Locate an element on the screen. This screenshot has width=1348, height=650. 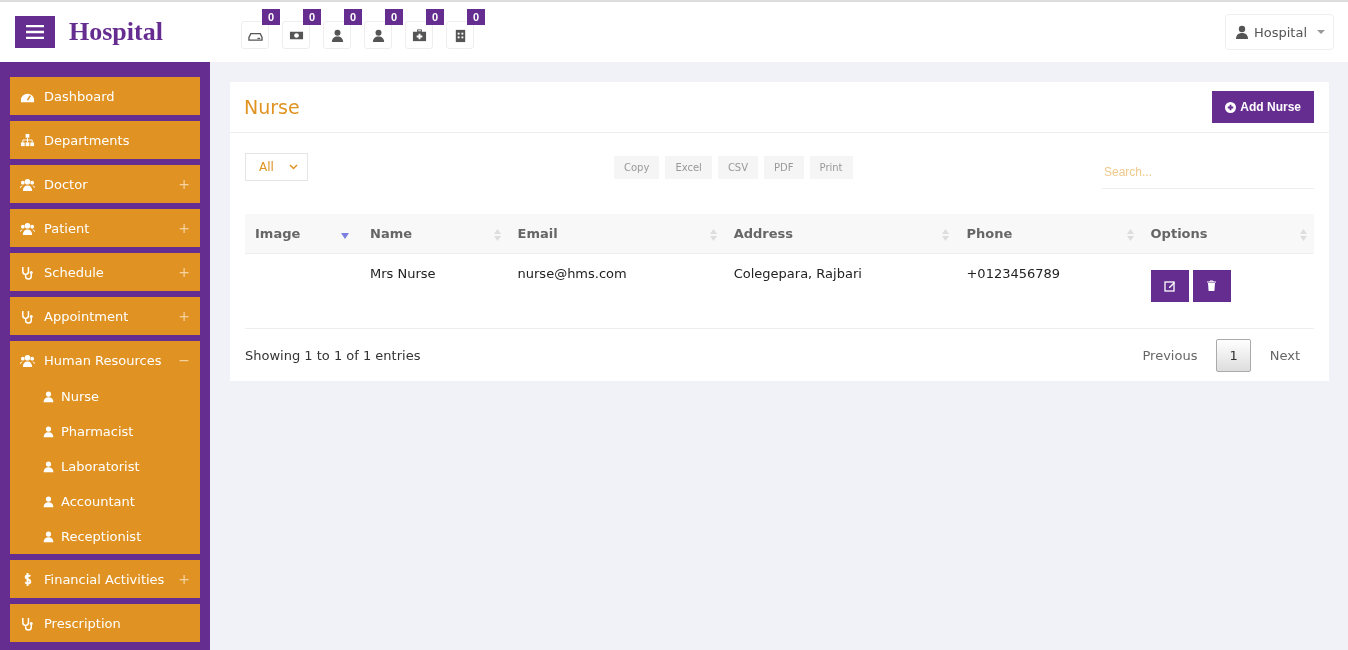
toggle-sign: − is located at coordinates (184, 360).